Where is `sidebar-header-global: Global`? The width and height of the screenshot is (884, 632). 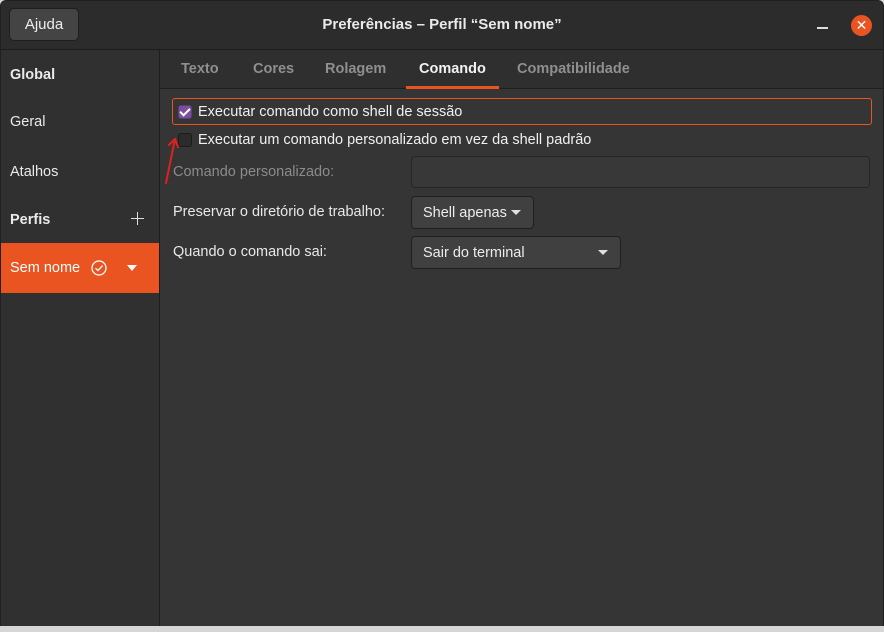
sidebar-header-global: Global is located at coordinates (33, 75).